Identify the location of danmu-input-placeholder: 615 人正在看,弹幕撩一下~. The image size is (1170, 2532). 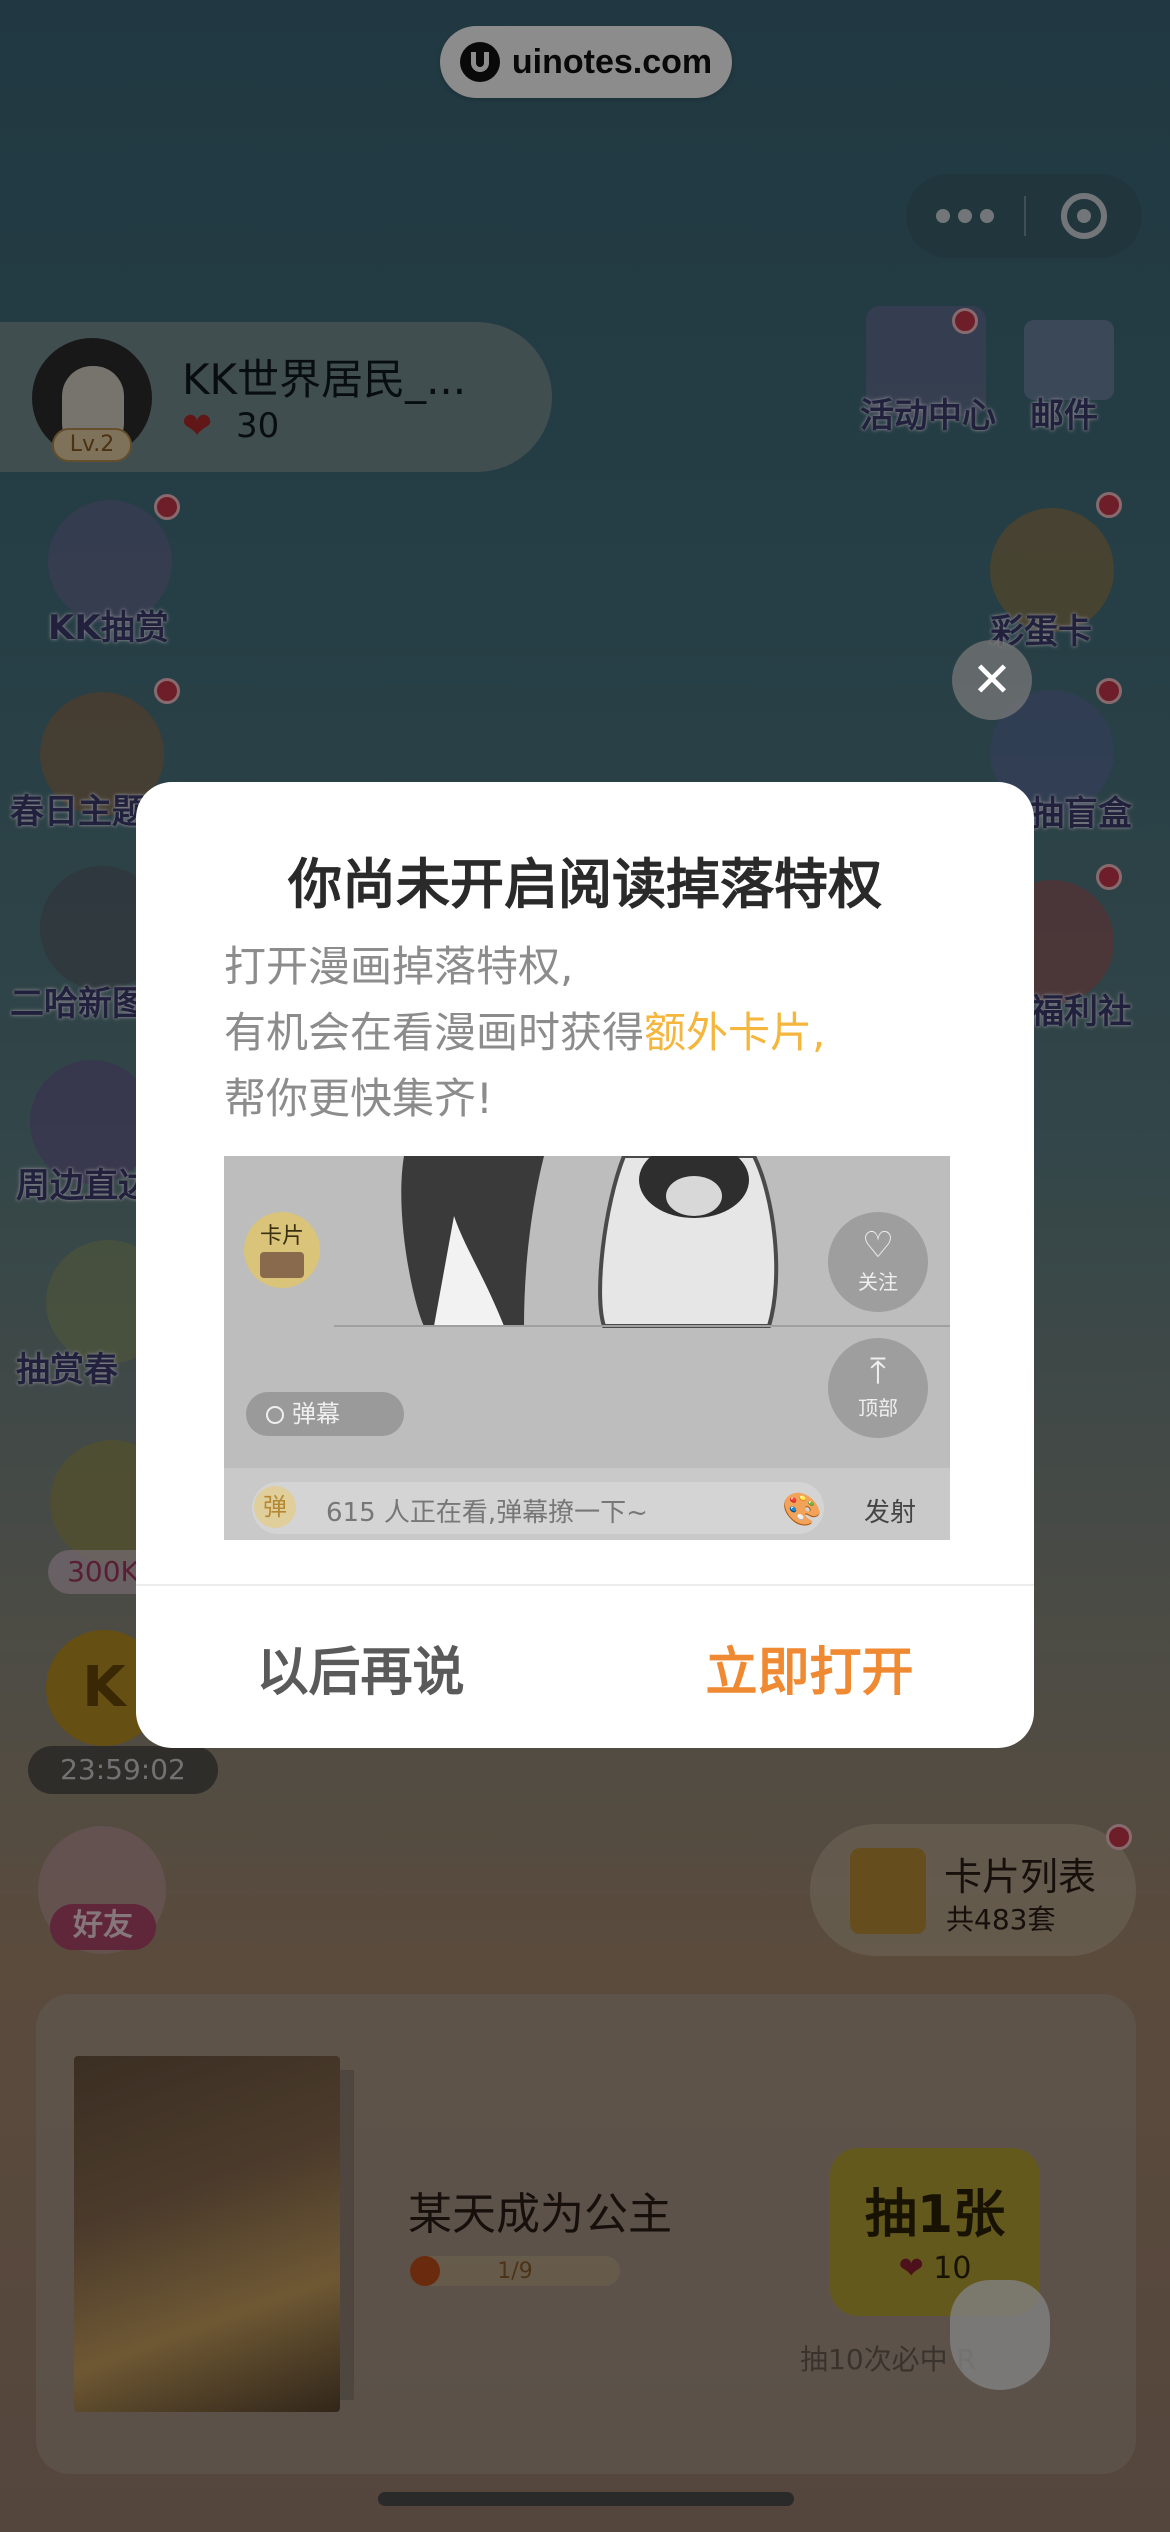
(487, 1513).